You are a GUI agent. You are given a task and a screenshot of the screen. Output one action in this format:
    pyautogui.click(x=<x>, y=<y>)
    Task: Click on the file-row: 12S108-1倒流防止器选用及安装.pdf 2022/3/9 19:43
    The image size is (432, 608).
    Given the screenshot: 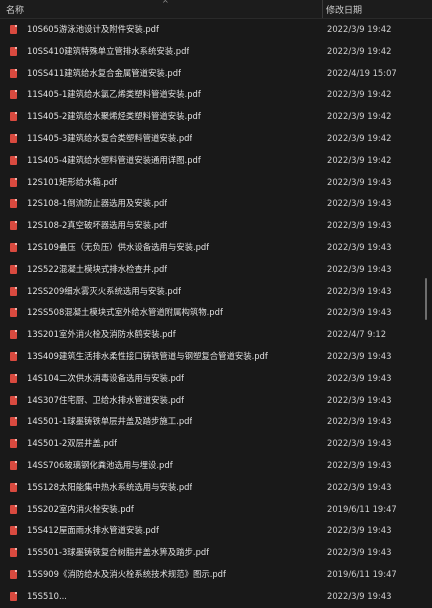 What is the action you would take?
    pyautogui.click(x=216, y=204)
    